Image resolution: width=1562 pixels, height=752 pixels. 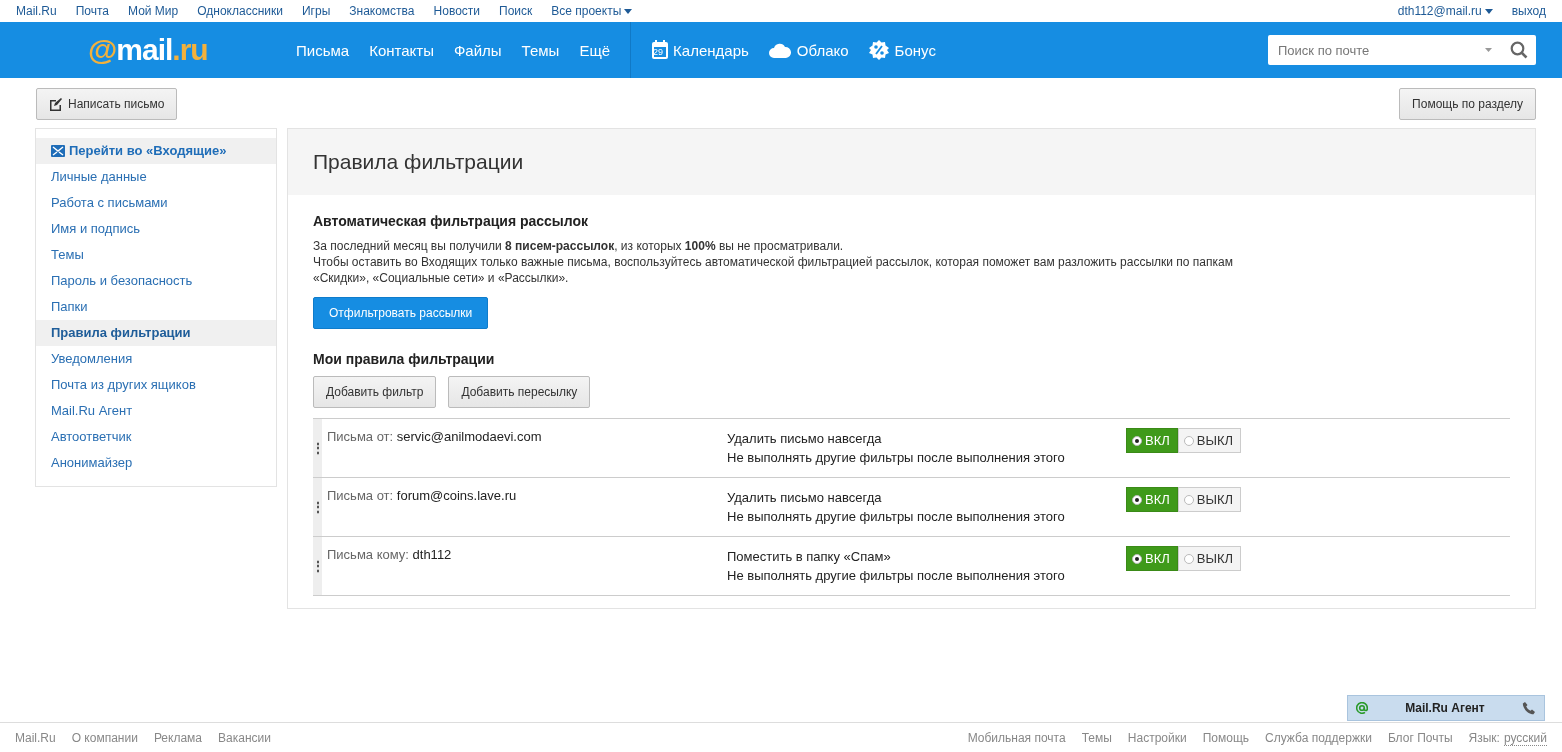 I want to click on footer-link: Помощь, so click(x=1226, y=738).